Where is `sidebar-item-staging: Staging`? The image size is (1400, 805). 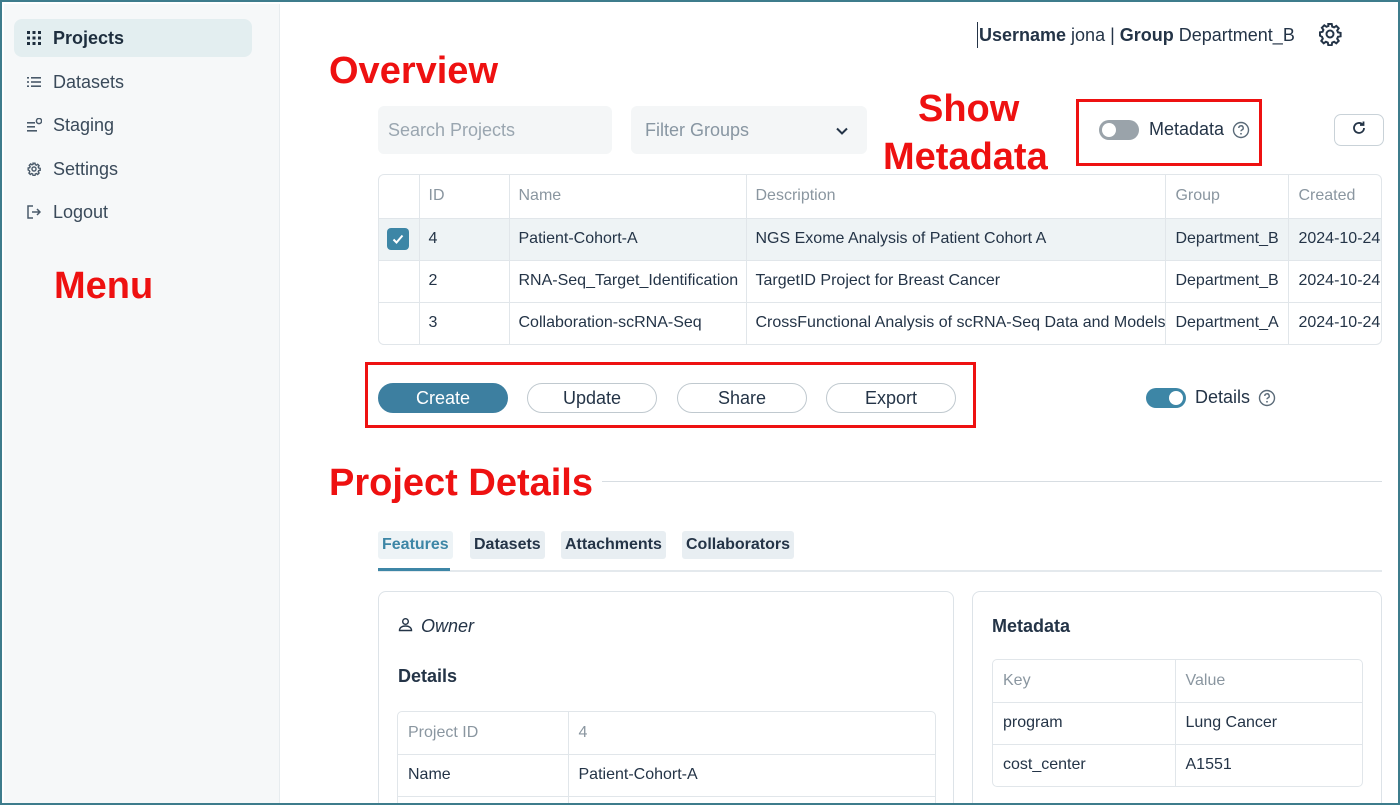
sidebar-item-staging: Staging is located at coordinates (133, 125).